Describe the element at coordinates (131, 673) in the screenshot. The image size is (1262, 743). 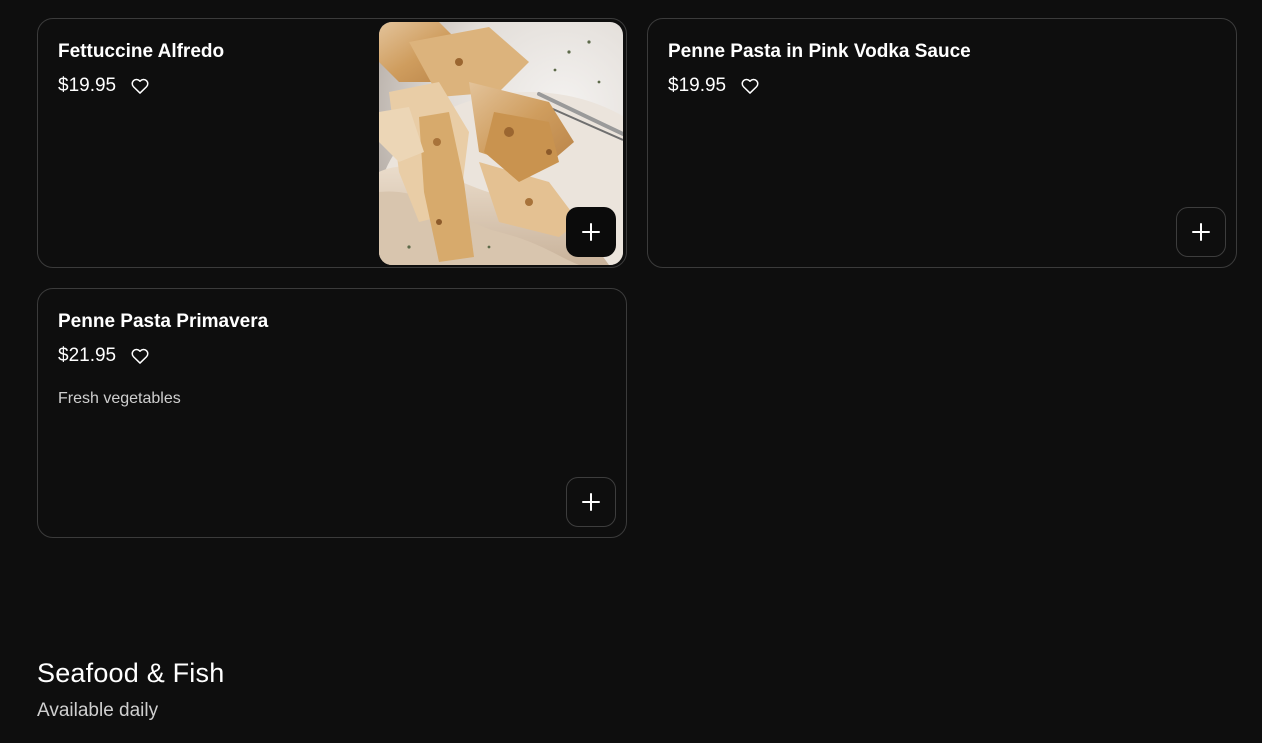
I see `section-title: Seafood & Fish` at that location.